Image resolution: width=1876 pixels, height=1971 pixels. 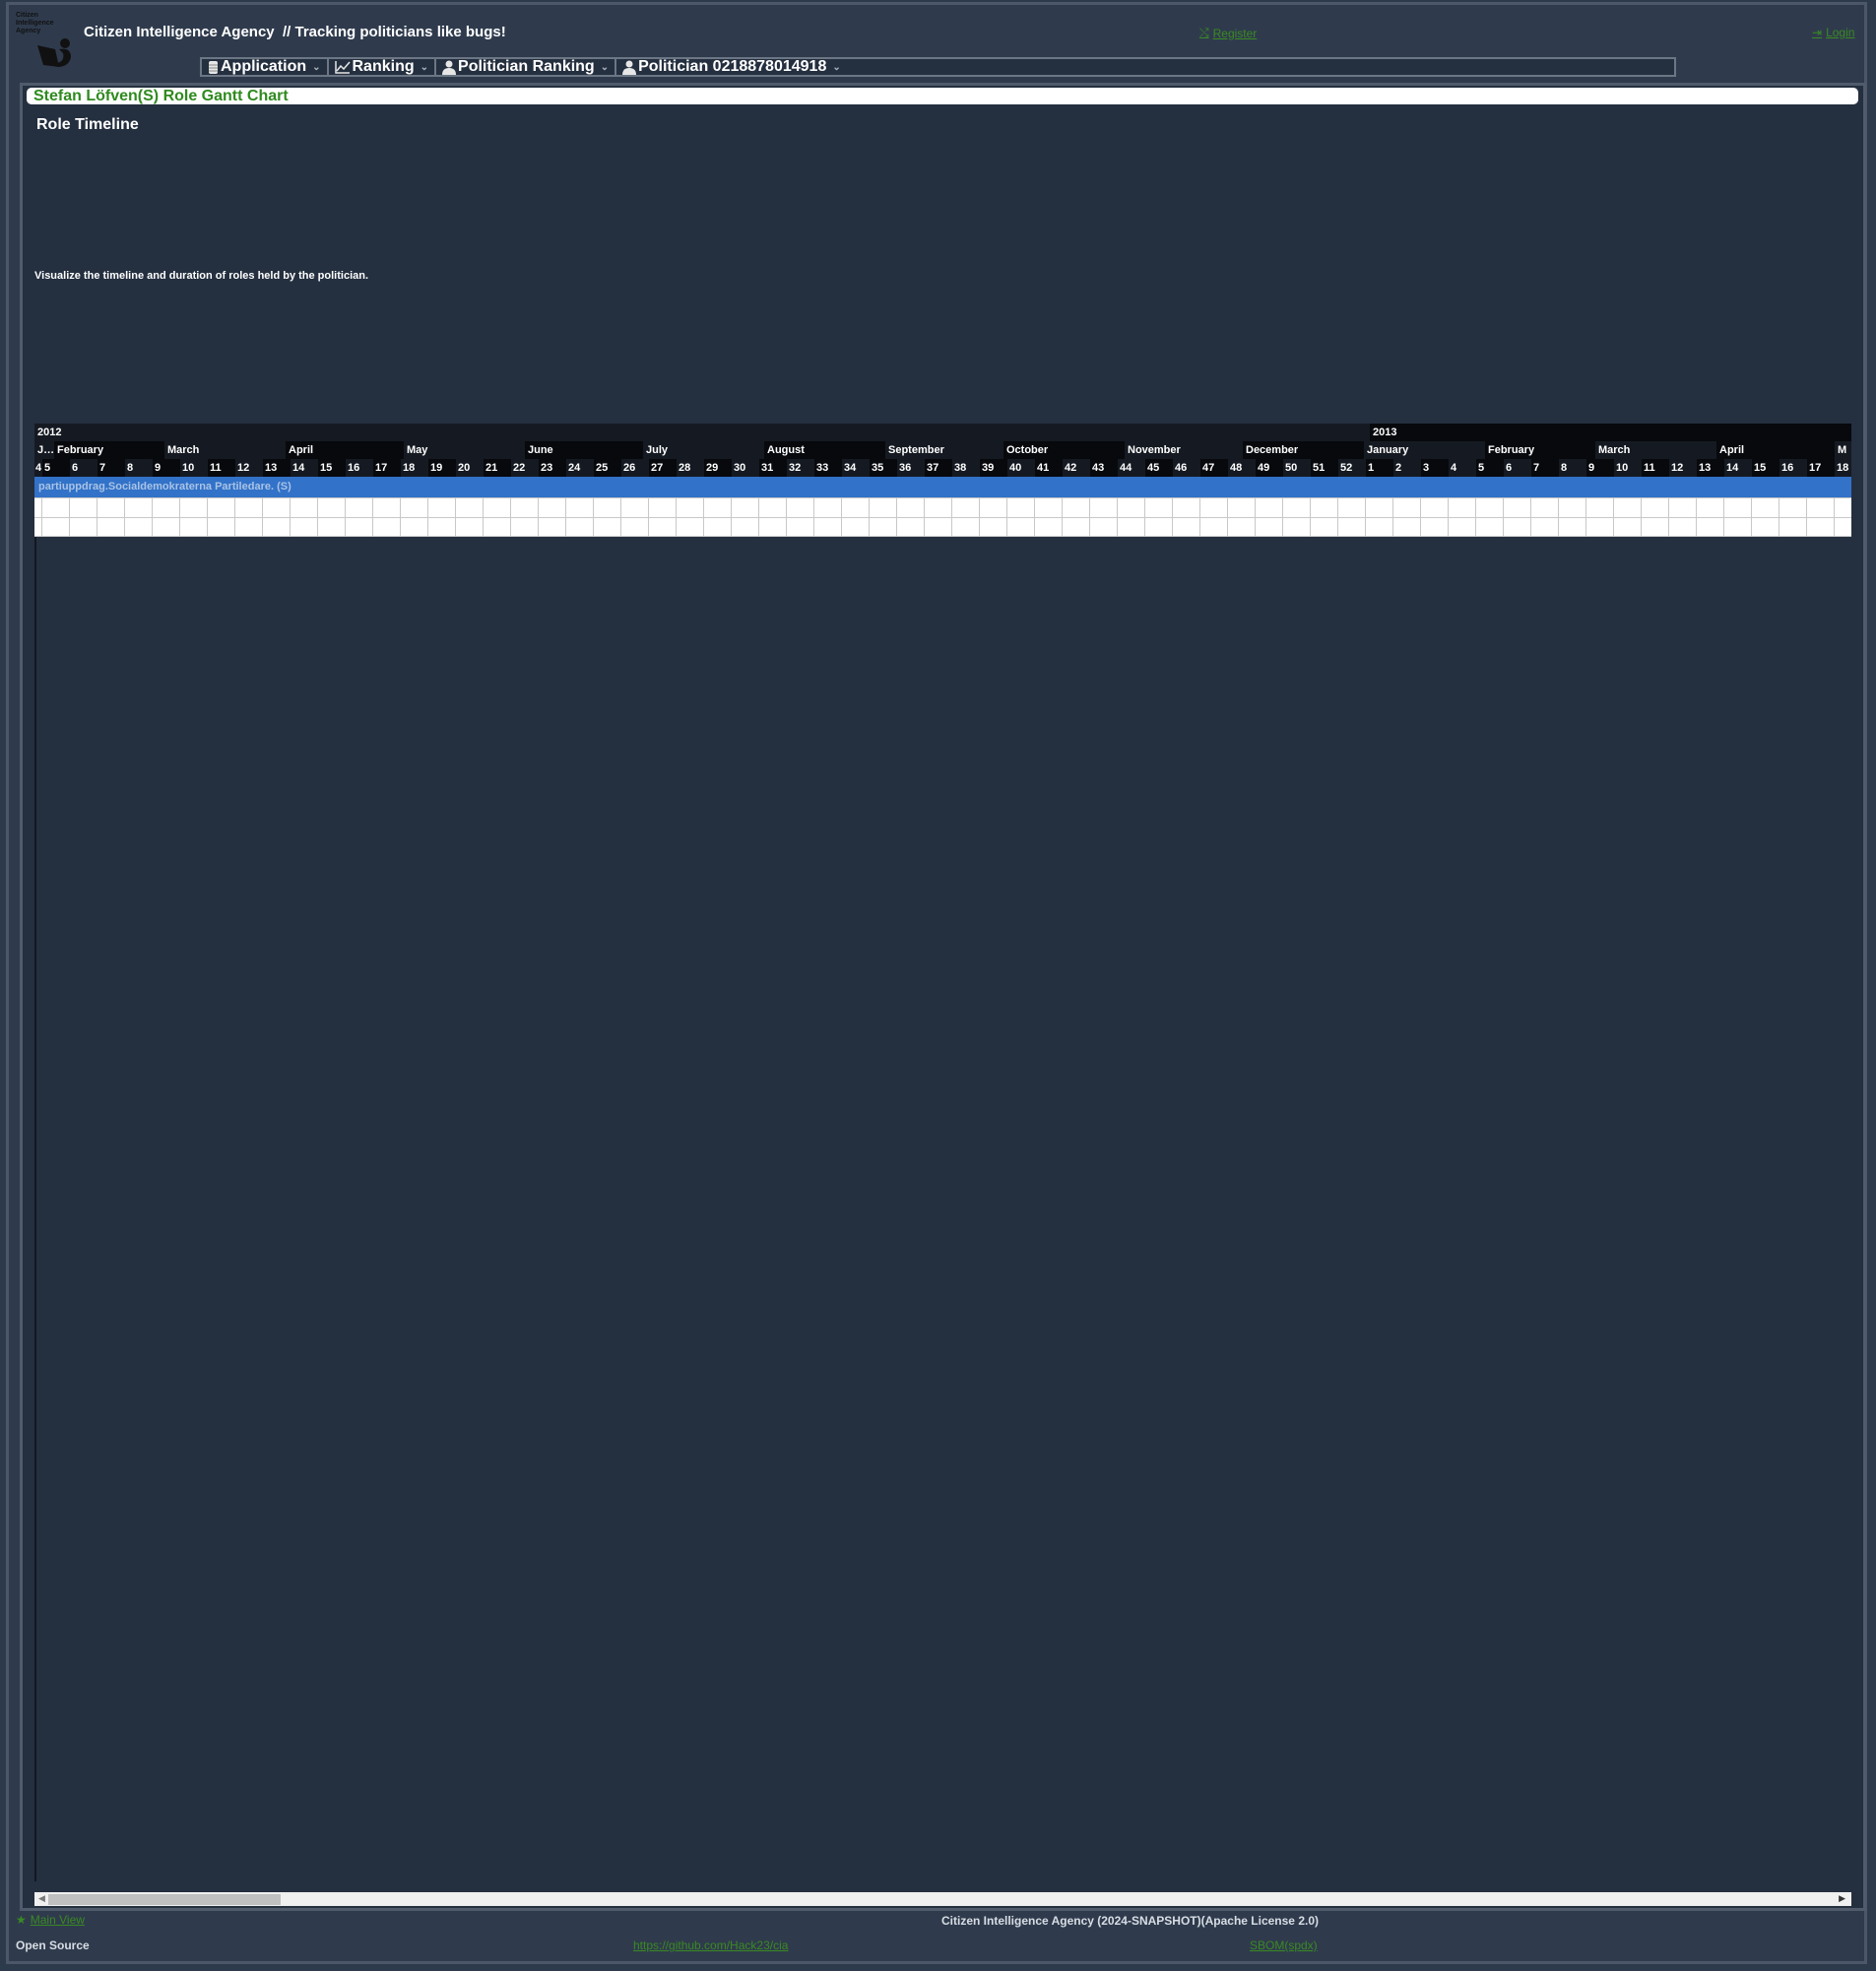 I want to click on gantt-grid, so click(x=943, y=517).